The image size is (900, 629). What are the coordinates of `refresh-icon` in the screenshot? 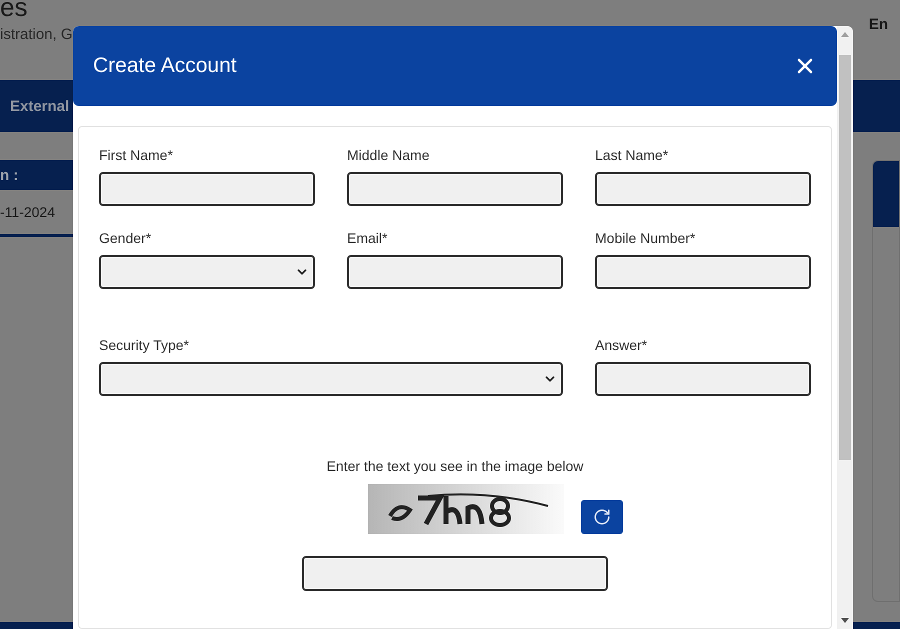 It's located at (601, 517).